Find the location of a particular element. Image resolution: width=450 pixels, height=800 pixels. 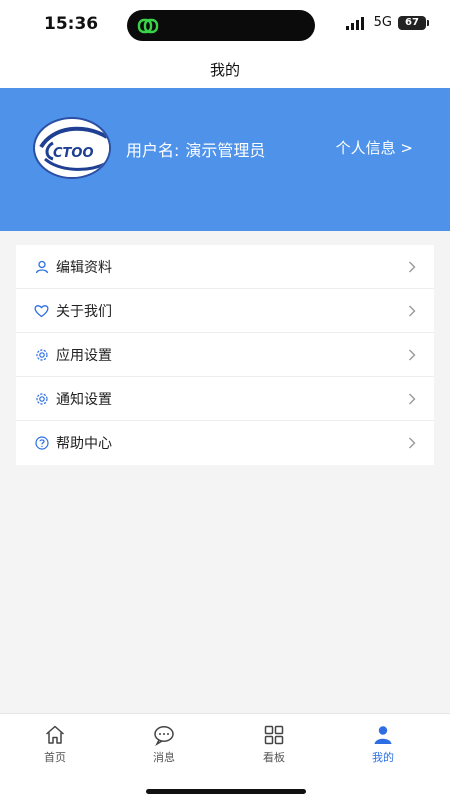

person-icon is located at coordinates (383, 735).